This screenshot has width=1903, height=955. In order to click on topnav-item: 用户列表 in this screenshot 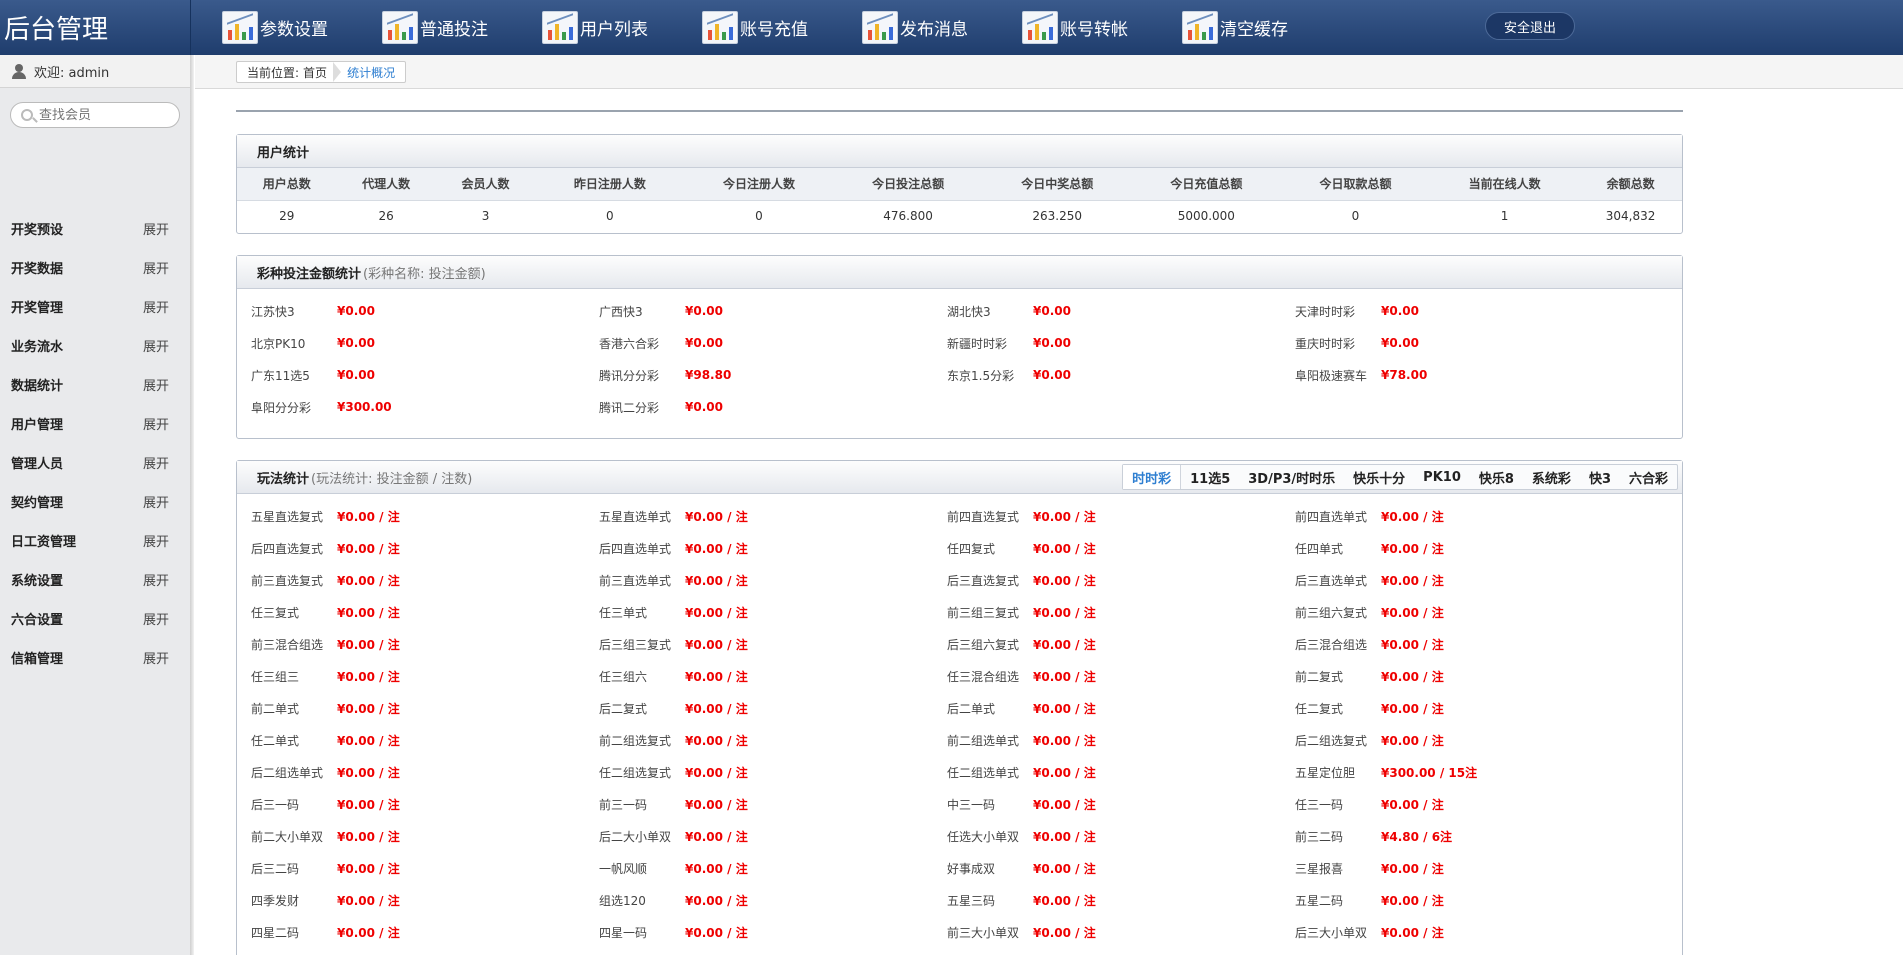, I will do `click(622, 27)`.